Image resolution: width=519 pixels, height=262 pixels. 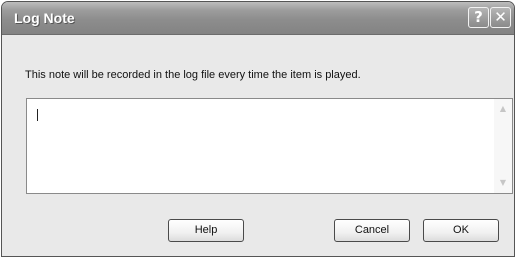 I want to click on cancel-button: Cancel, so click(x=372, y=230).